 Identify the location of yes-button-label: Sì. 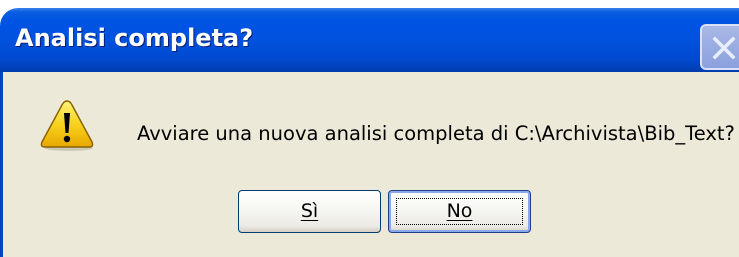
(309, 211).